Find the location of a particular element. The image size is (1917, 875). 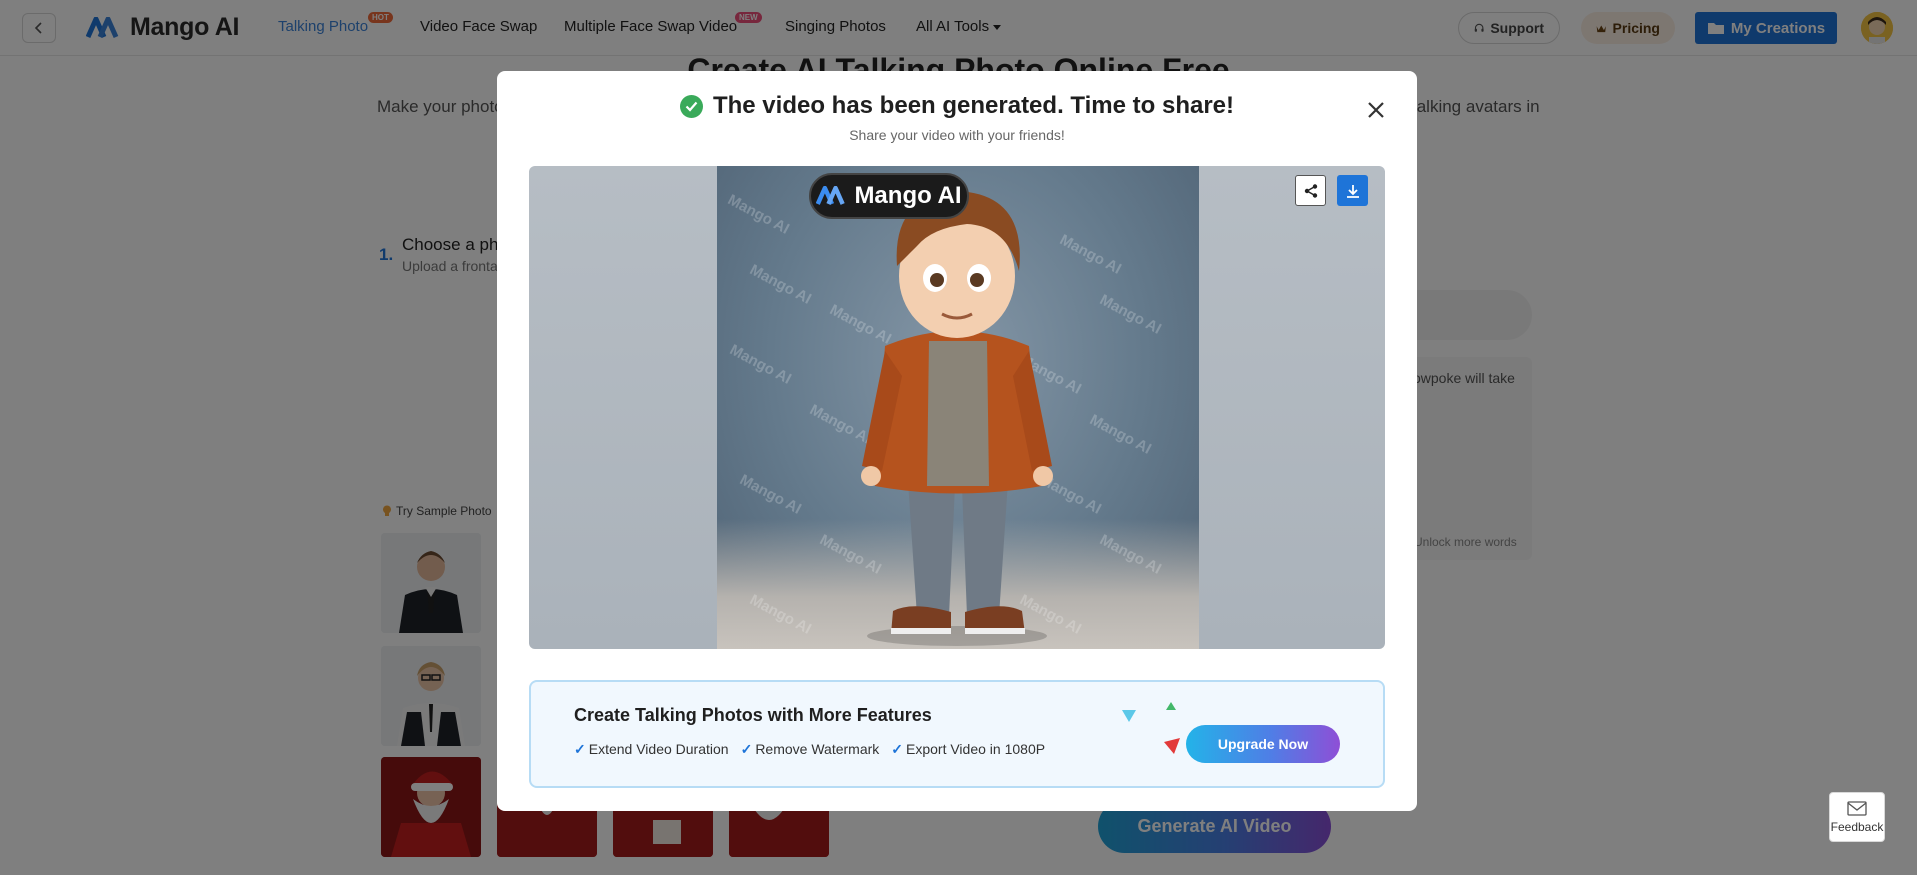

feedback-label: Feedback is located at coordinates (1857, 826).